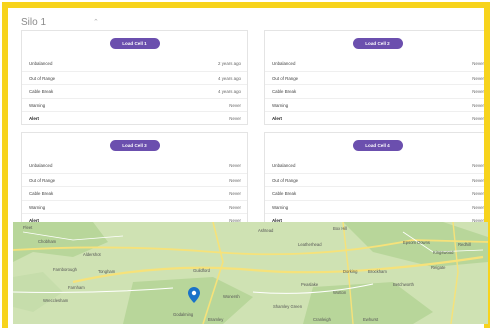 This screenshot has height=328, width=492. What do you see at coordinates (229, 63) in the screenshot?
I see `status-value: 2 years ago` at bounding box center [229, 63].